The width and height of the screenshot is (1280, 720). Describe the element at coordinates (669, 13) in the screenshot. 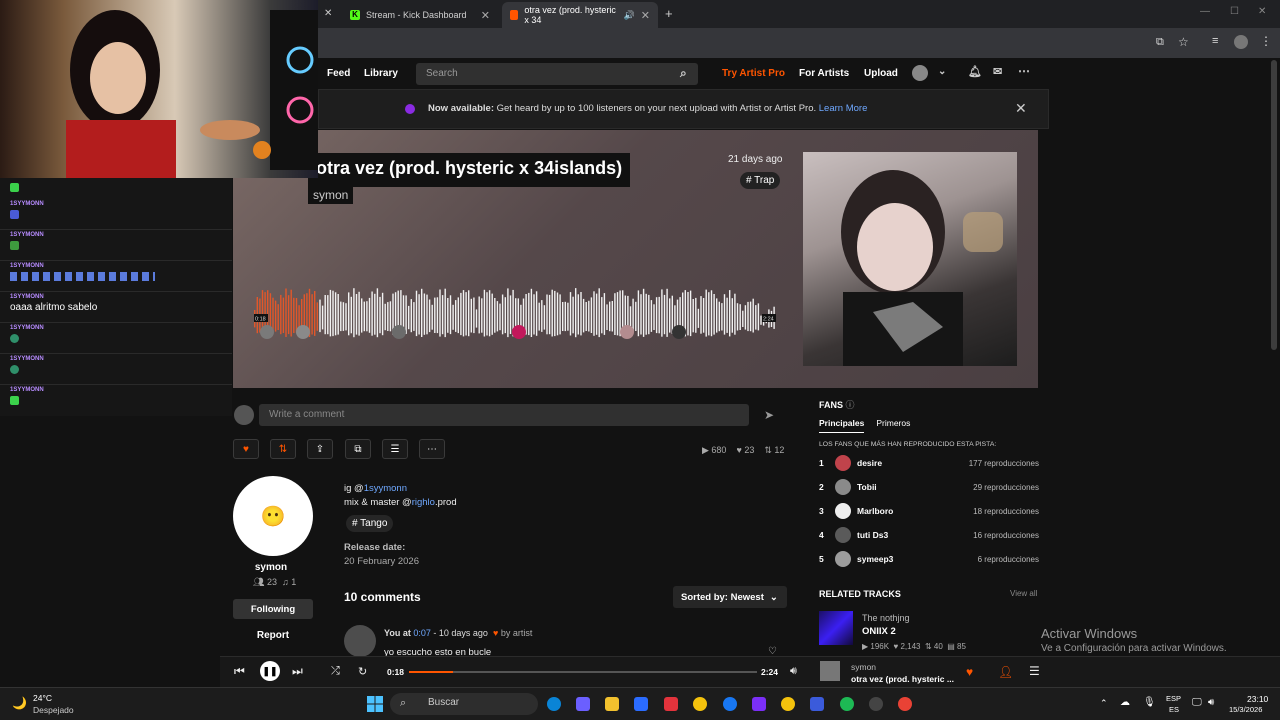

I see `new-tab-icon: +` at that location.